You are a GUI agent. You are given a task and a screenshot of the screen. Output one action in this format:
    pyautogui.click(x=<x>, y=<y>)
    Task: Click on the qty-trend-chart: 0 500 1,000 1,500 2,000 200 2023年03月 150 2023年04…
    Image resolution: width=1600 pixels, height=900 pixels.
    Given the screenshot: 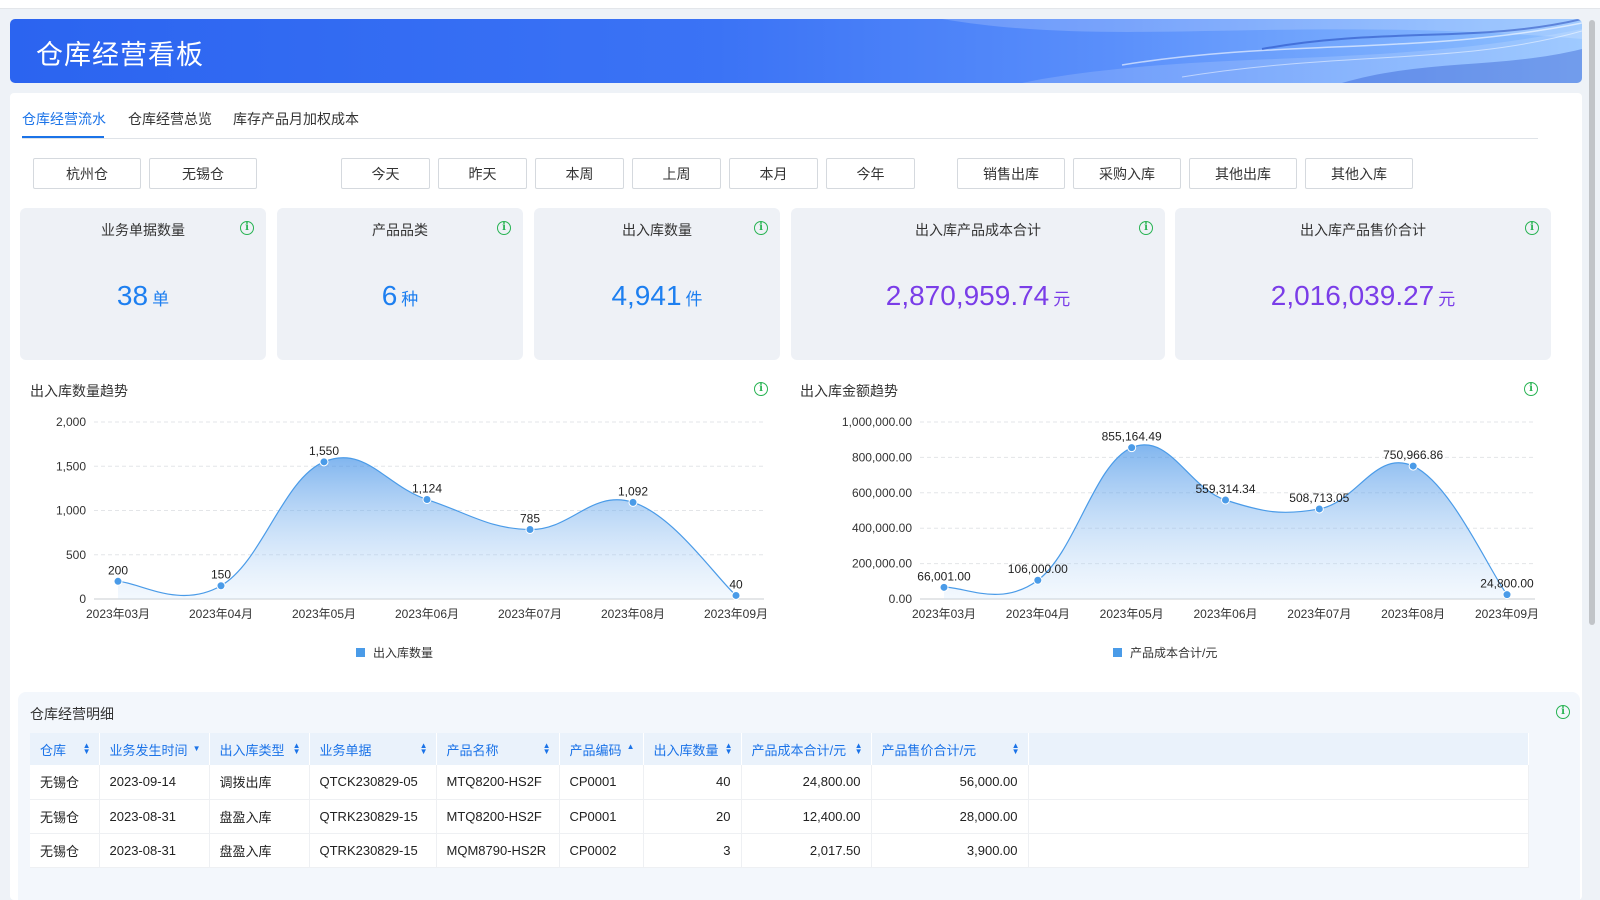 What is the action you would take?
    pyautogui.click(x=412, y=518)
    